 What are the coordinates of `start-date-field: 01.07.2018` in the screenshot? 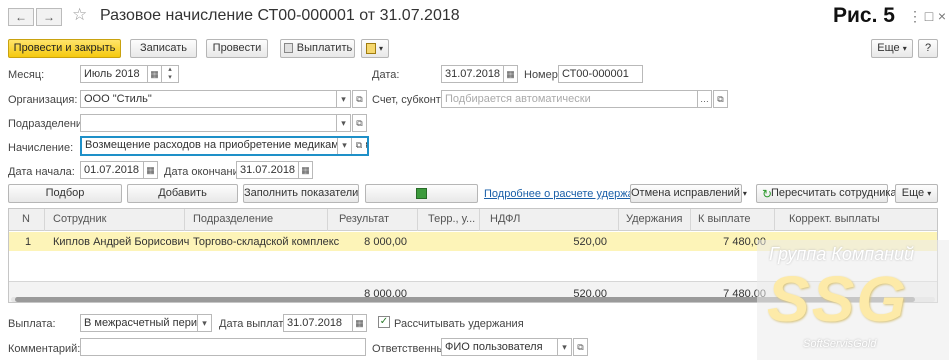 It's located at (112, 170).